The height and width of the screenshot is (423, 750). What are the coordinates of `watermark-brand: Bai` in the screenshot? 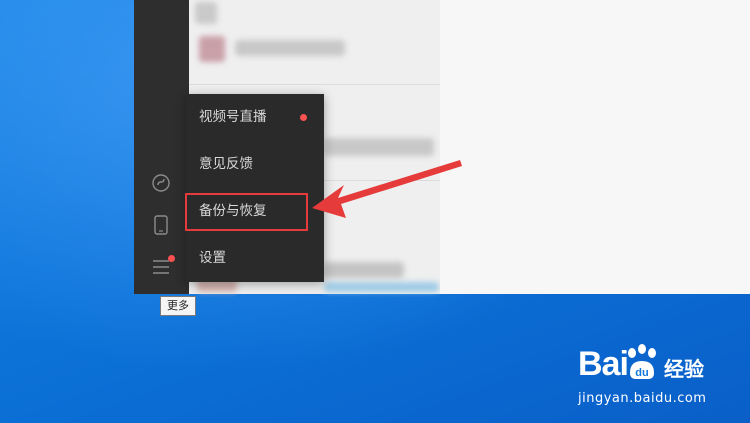 It's located at (603, 364).